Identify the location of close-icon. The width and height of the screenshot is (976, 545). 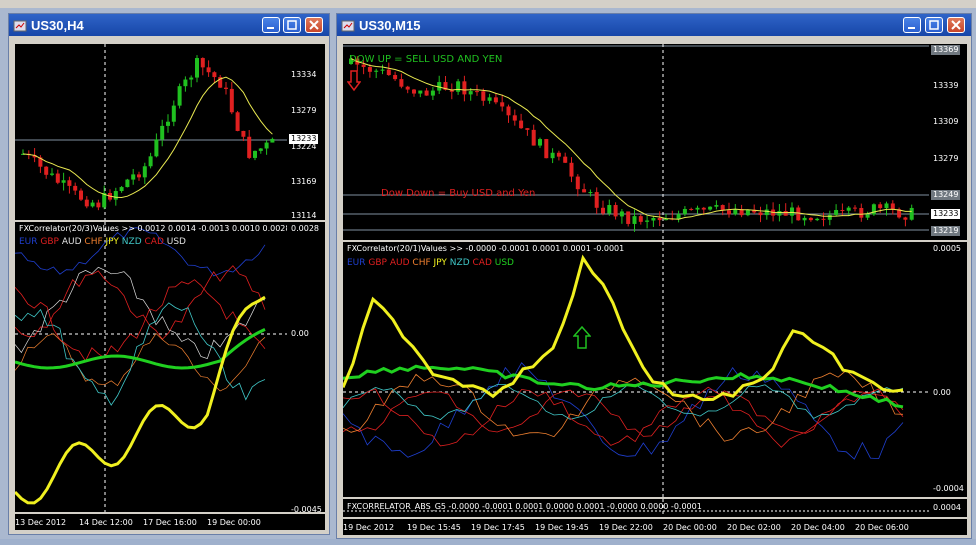
(314, 25).